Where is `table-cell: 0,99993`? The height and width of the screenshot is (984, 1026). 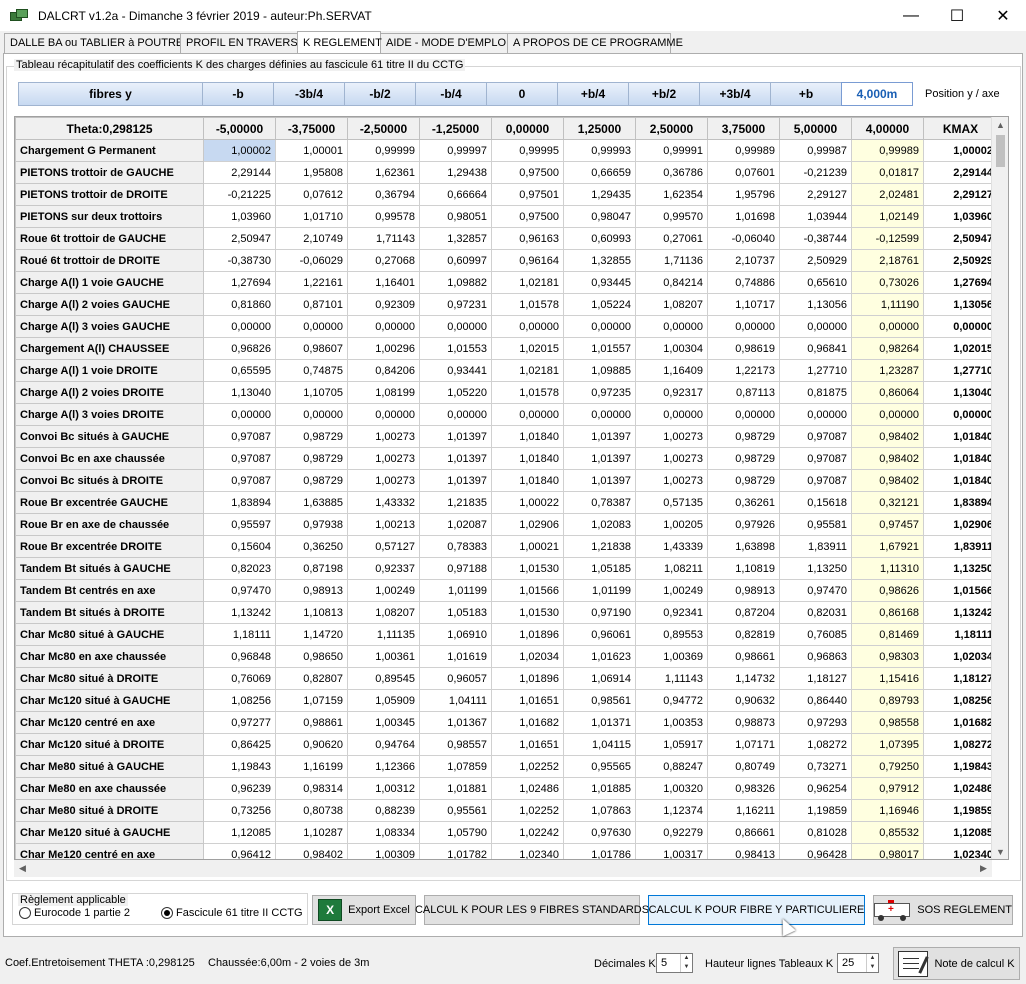 table-cell: 0,99993 is located at coordinates (599, 150).